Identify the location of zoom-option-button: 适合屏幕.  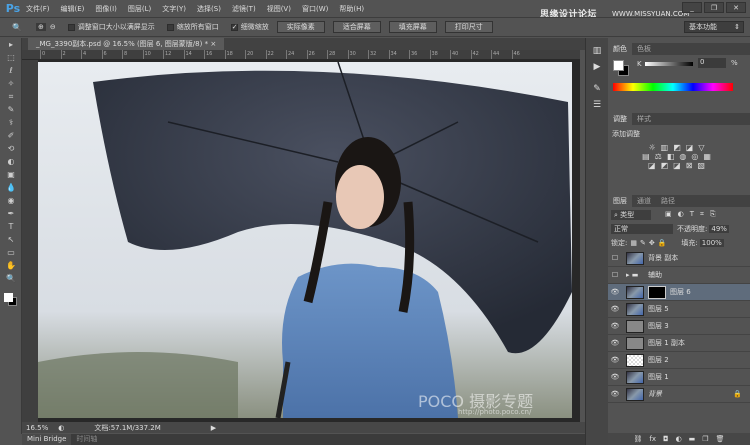
(356, 27).